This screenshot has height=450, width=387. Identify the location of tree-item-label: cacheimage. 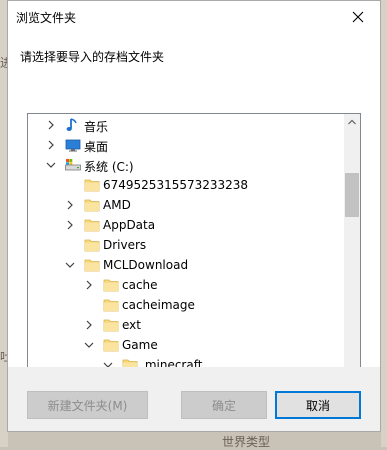
(158, 305).